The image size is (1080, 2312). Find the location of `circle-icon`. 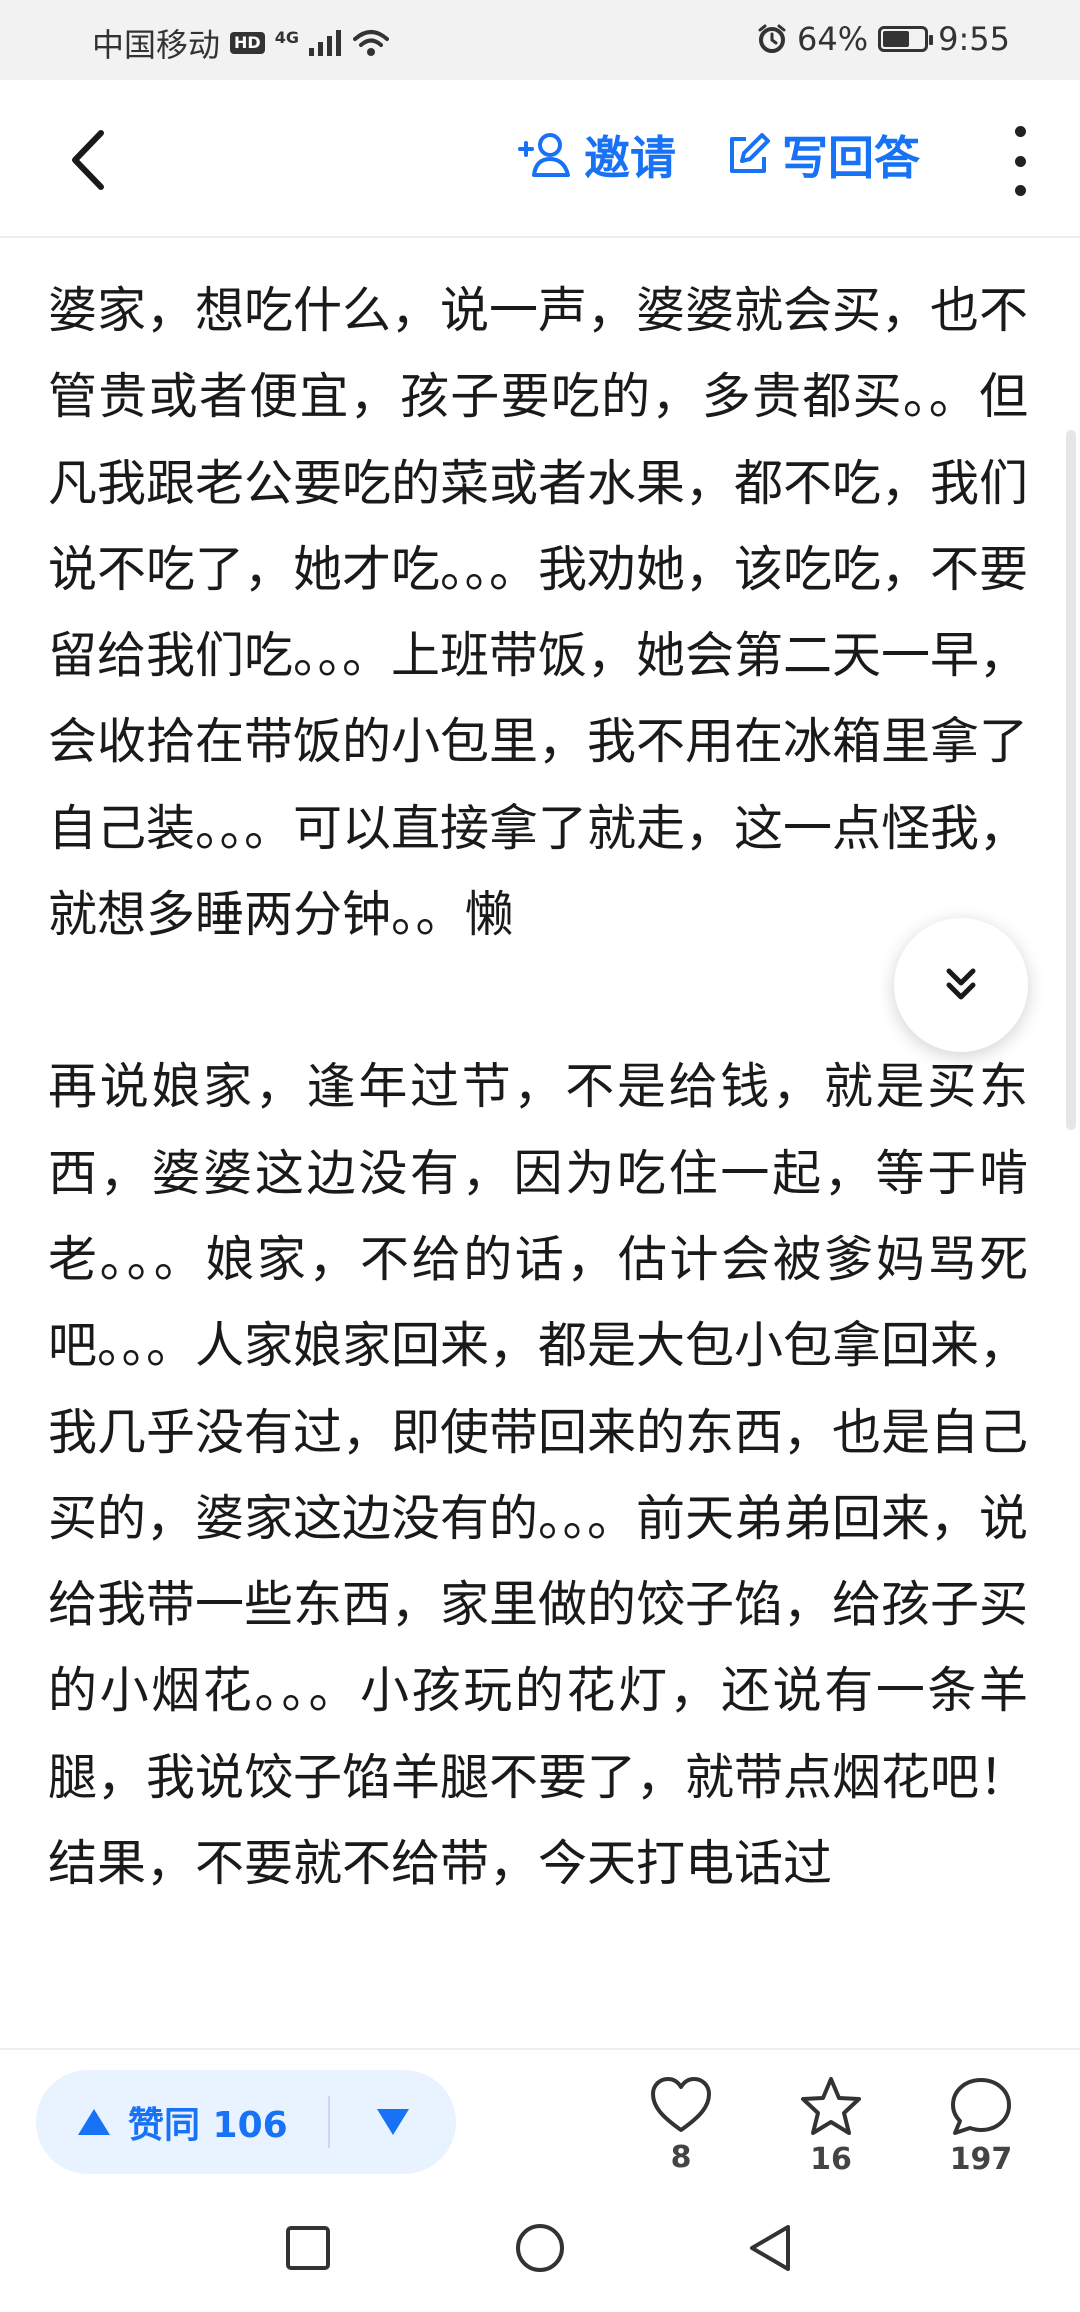

circle-icon is located at coordinates (540, 2248).